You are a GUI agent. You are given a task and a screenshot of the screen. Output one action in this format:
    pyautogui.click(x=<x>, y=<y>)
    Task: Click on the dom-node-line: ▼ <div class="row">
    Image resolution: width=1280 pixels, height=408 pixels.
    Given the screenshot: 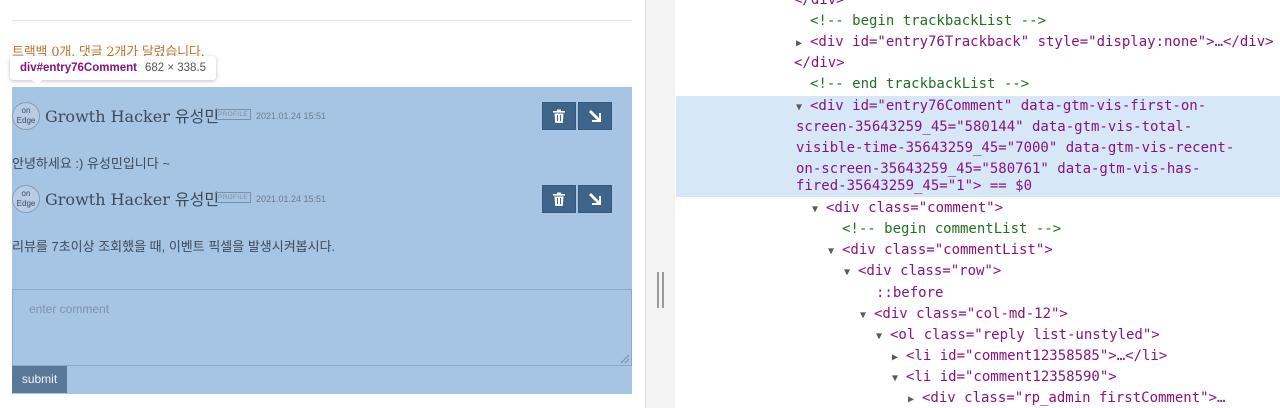 What is the action you would take?
    pyautogui.click(x=978, y=271)
    